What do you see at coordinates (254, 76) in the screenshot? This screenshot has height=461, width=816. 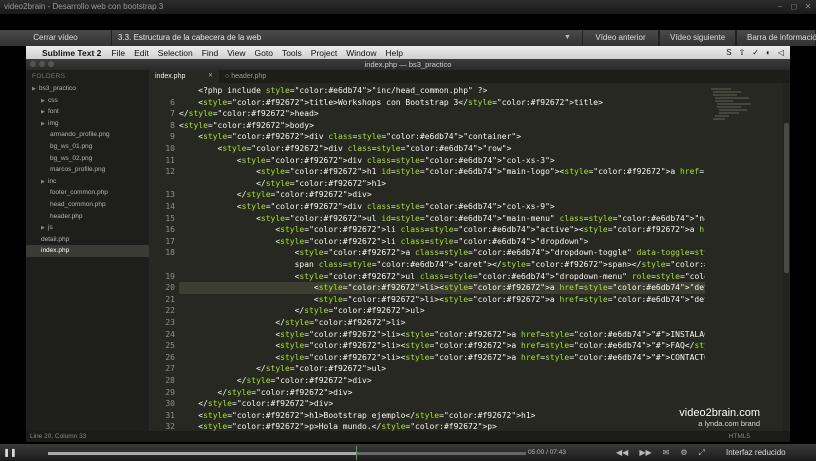 I see `tab-header-php: ○ header.php` at bounding box center [254, 76].